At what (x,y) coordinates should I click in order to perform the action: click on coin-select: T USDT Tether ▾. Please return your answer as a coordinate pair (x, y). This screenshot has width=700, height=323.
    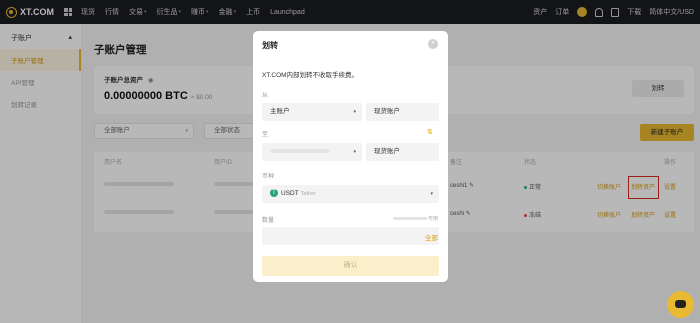
    Looking at the image, I should click on (350, 194).